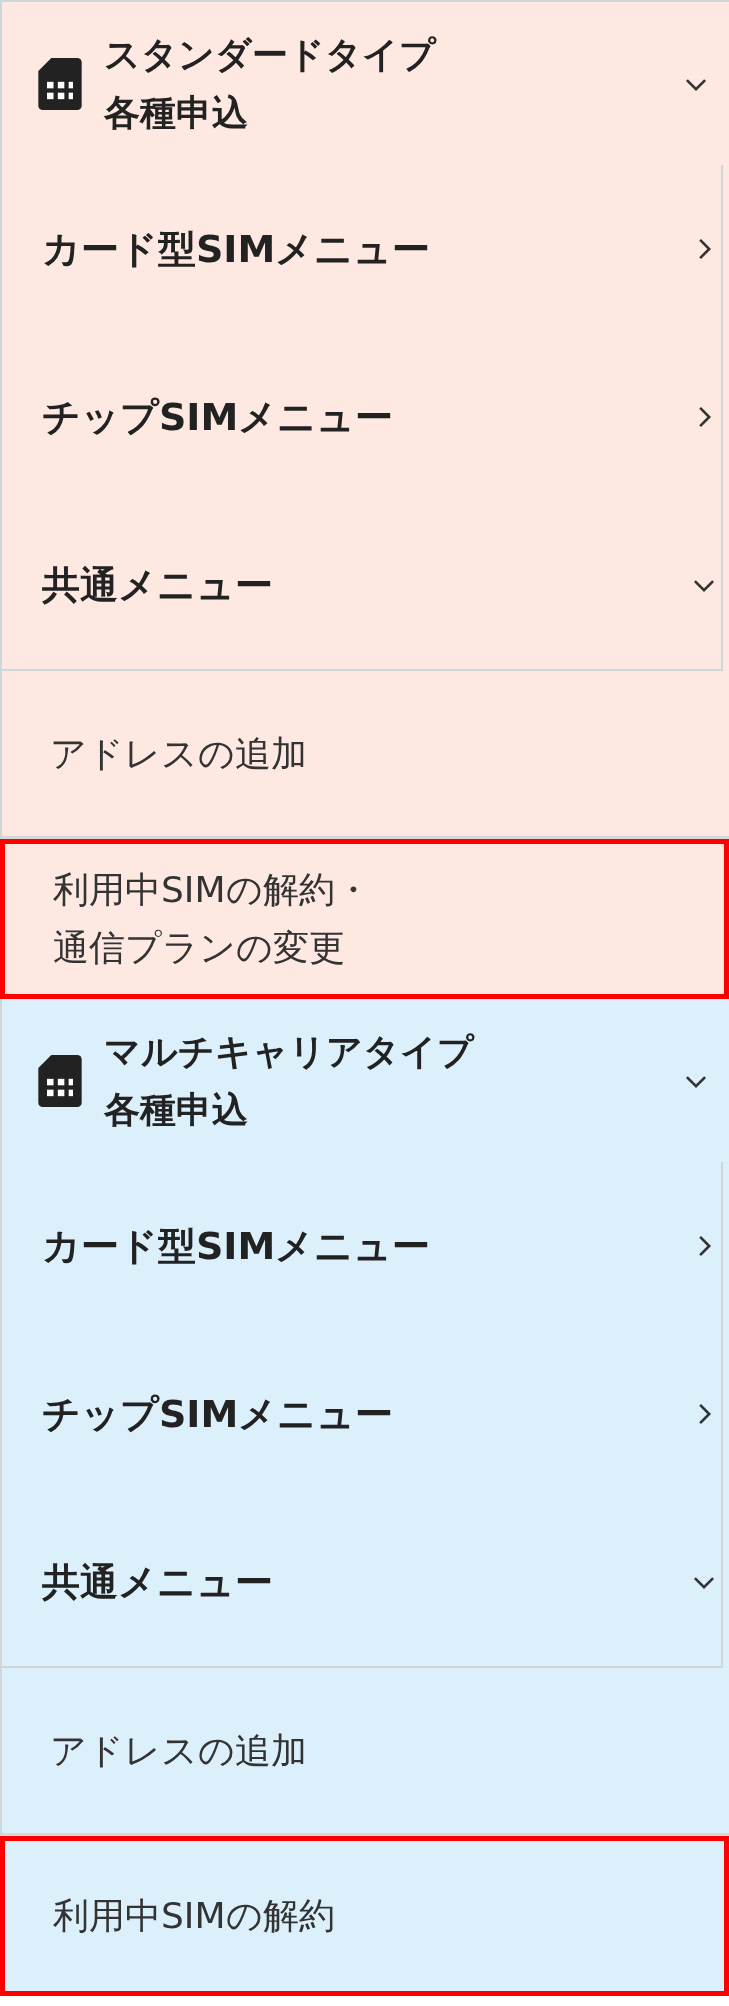 This screenshot has height=2006, width=729. Describe the element at coordinates (365, 83) in the screenshot. I see `section-header: スタンダードタイプ 各種申込` at that location.